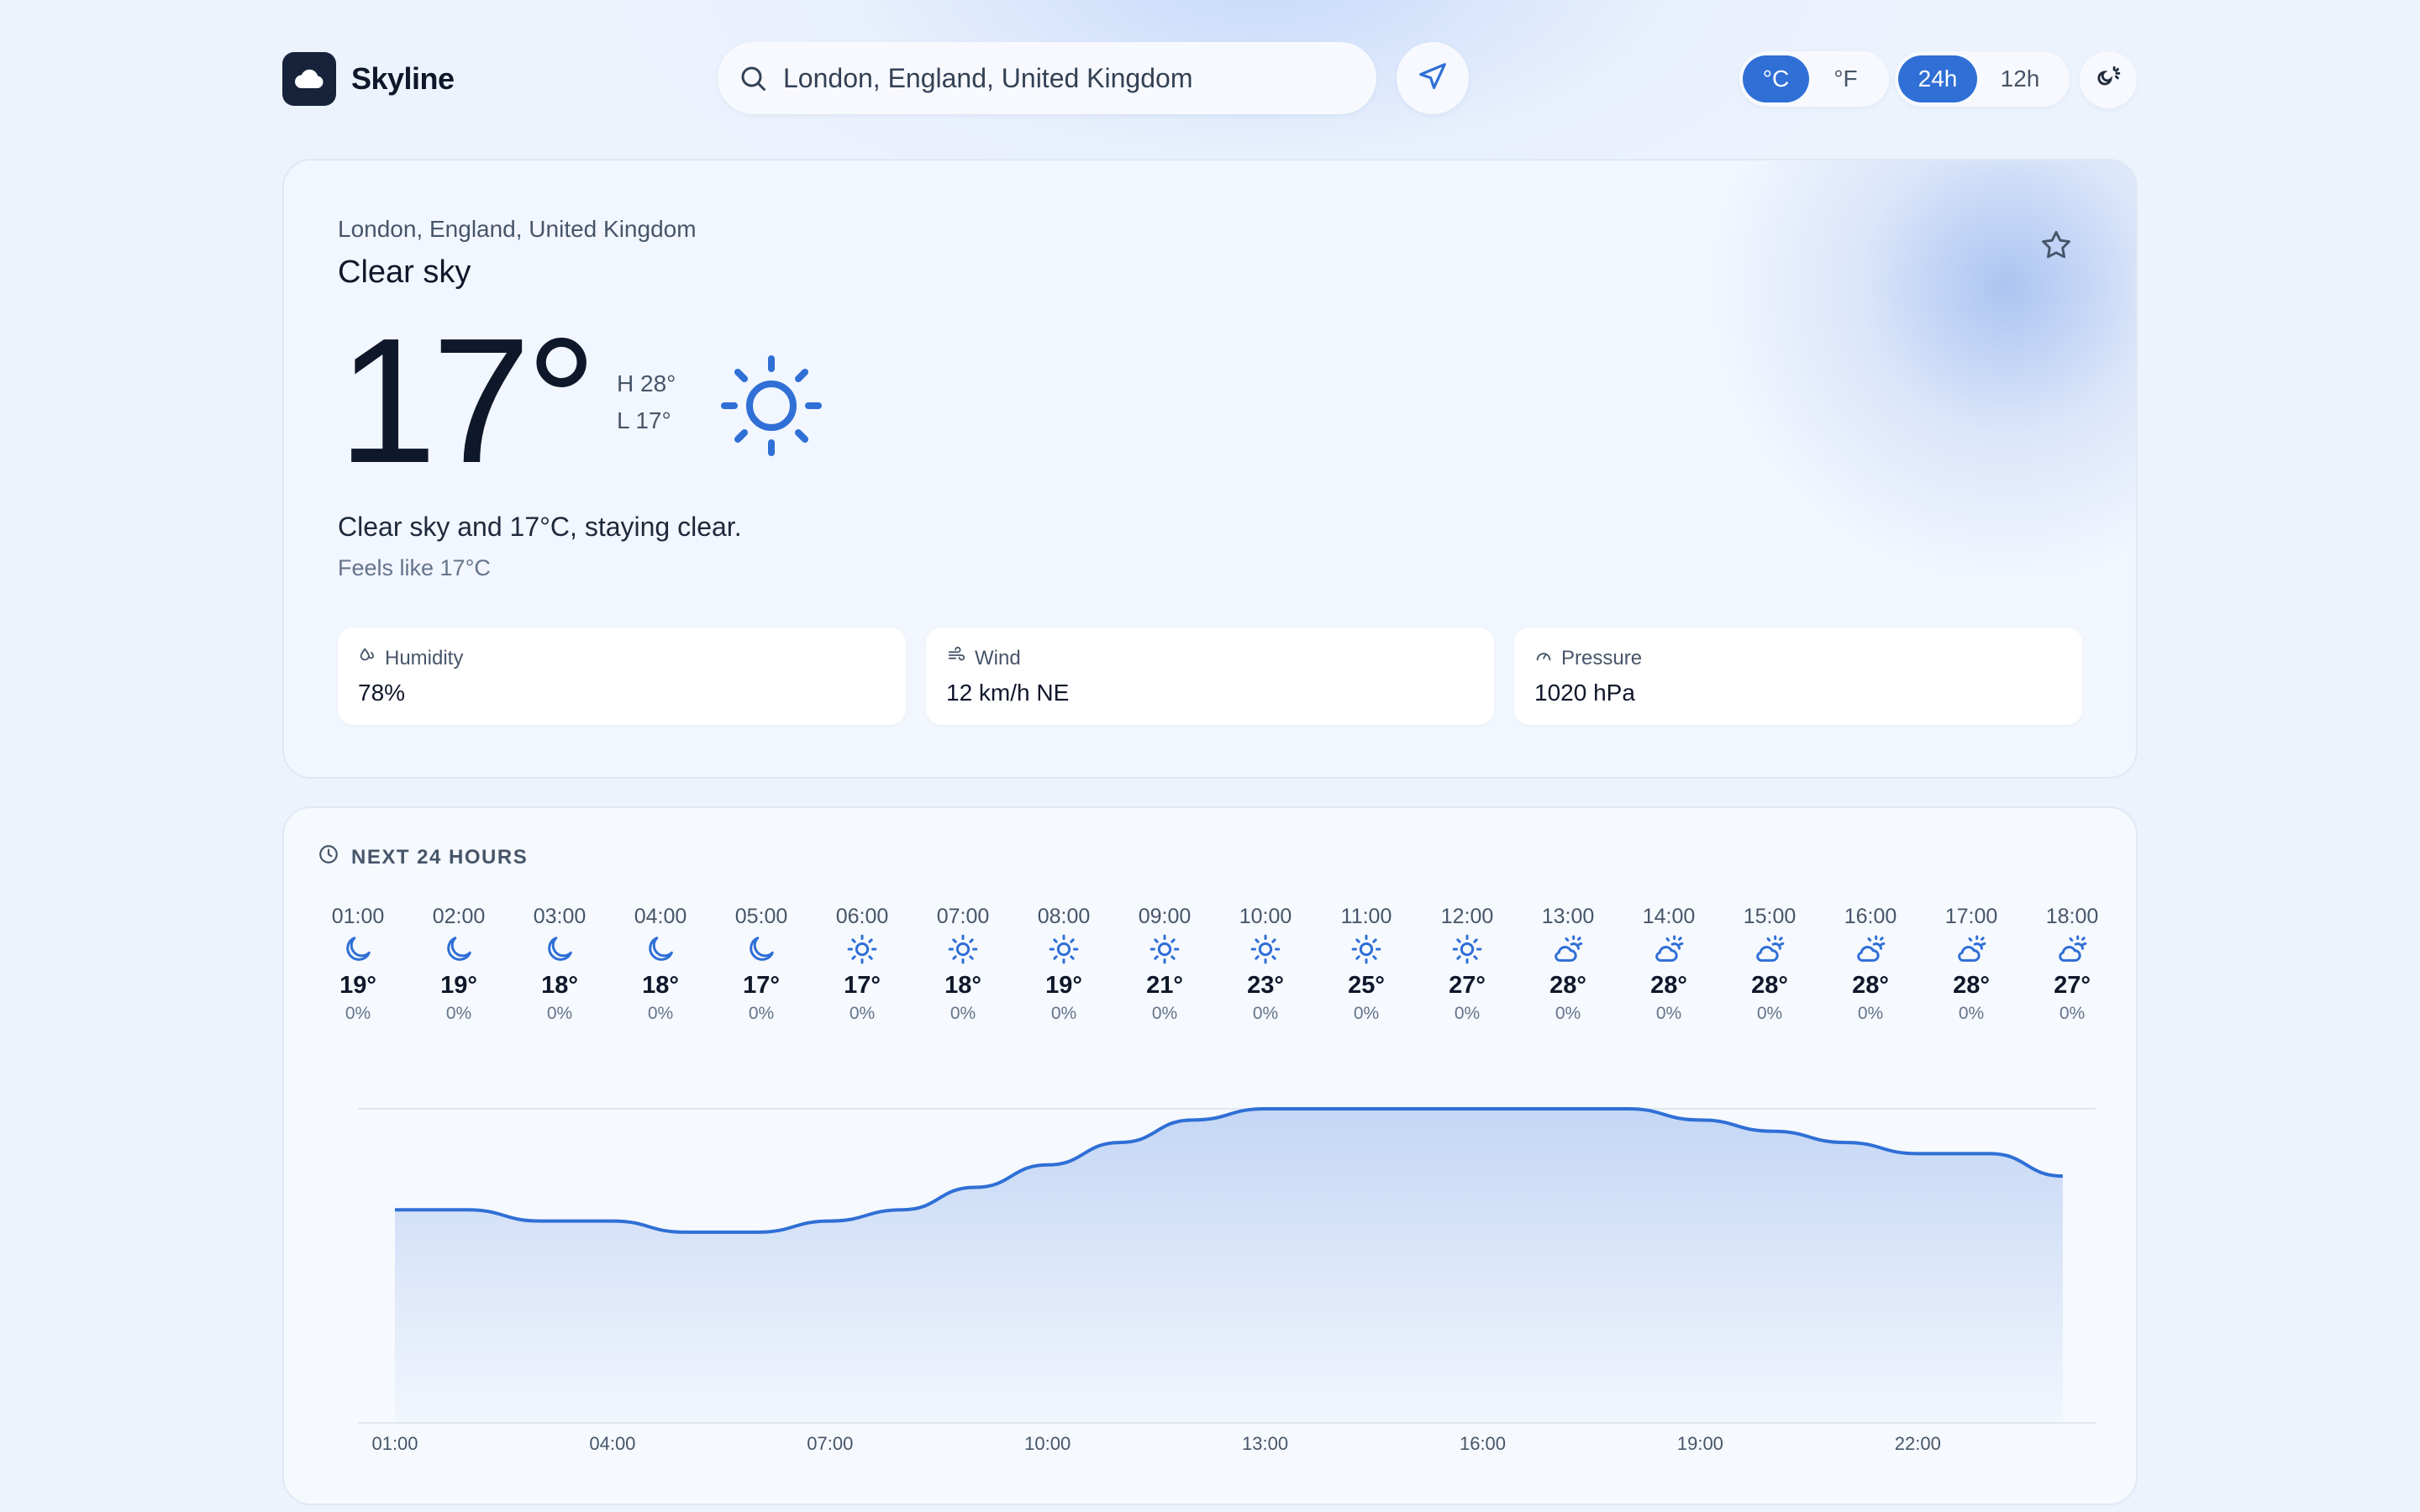 Image resolution: width=2420 pixels, height=1512 pixels. What do you see at coordinates (1924, 370) in the screenshot?
I see `card-glow` at bounding box center [1924, 370].